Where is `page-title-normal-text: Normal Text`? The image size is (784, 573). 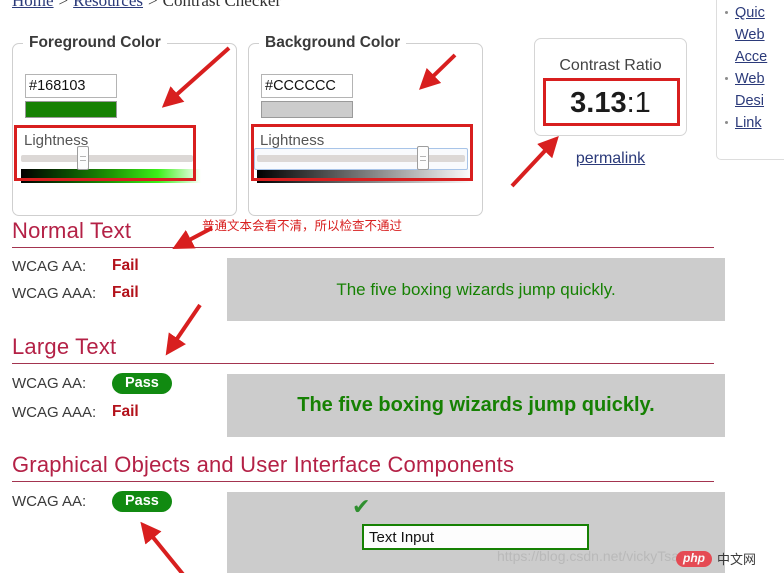
page-title-normal-text: Normal Text is located at coordinates (72, 230).